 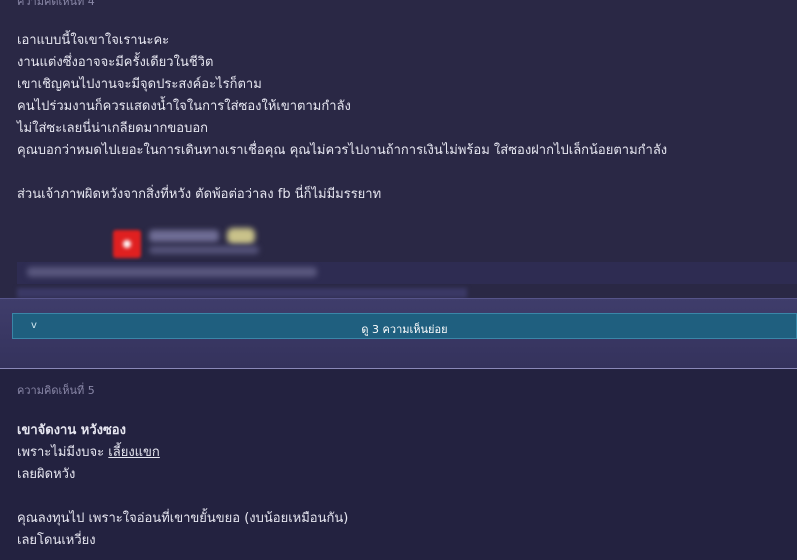 What do you see at coordinates (46, 474) in the screenshot?
I see `comment-line: เลยผิดหวัง` at bounding box center [46, 474].